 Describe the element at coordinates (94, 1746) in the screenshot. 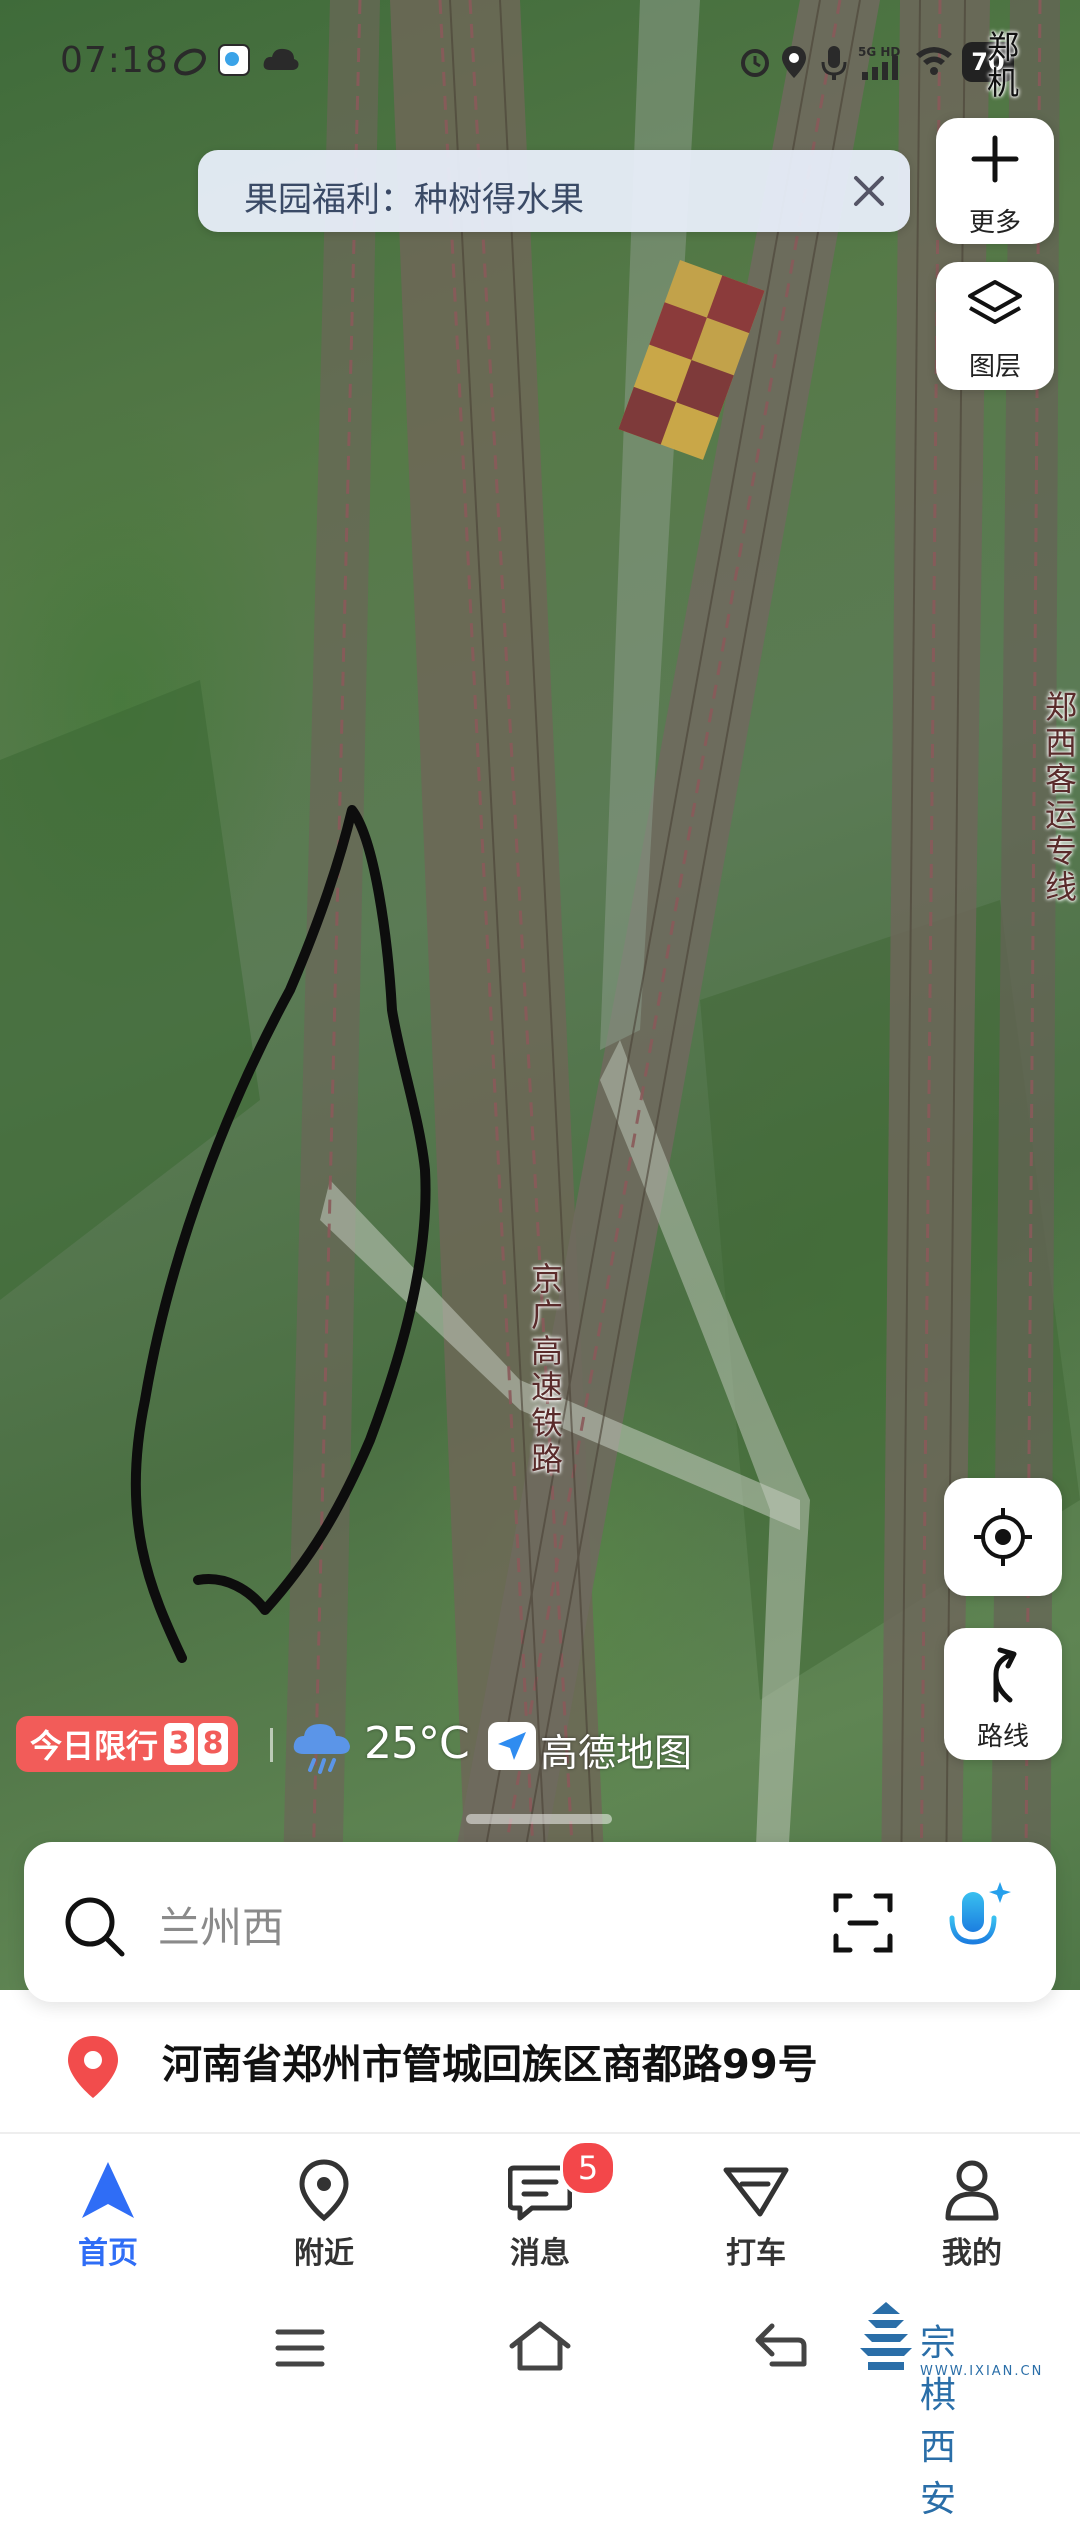

I see `restriction-label: 今日限行` at that location.